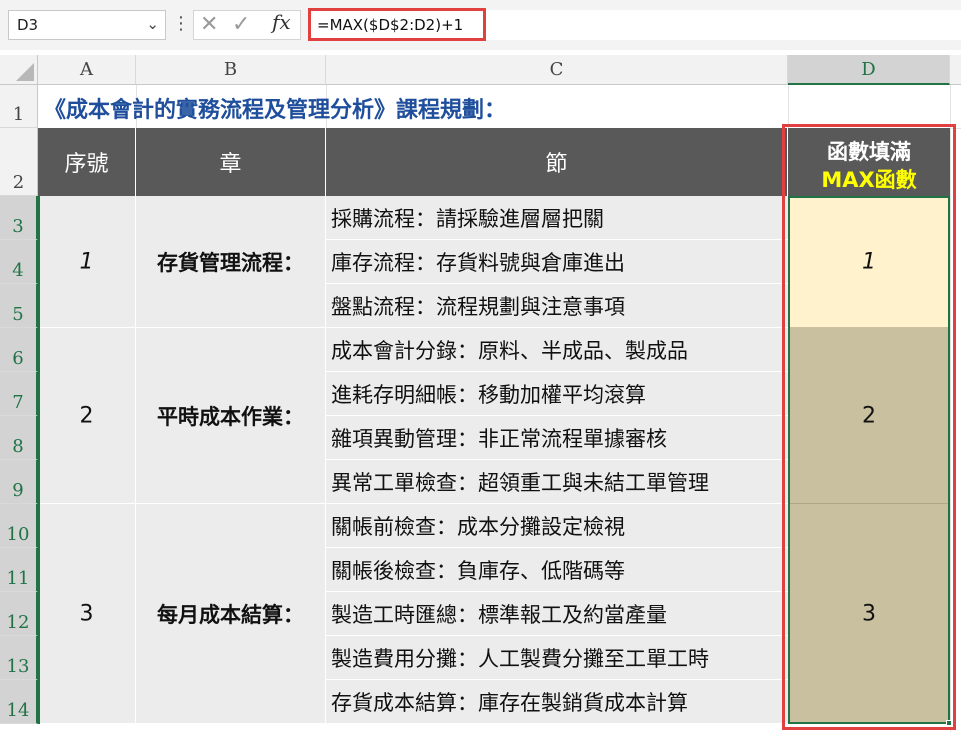 Image resolution: width=961 pixels, height=732 pixels. Describe the element at coordinates (19, 394) in the screenshot. I see `row-header-7: 7` at that location.